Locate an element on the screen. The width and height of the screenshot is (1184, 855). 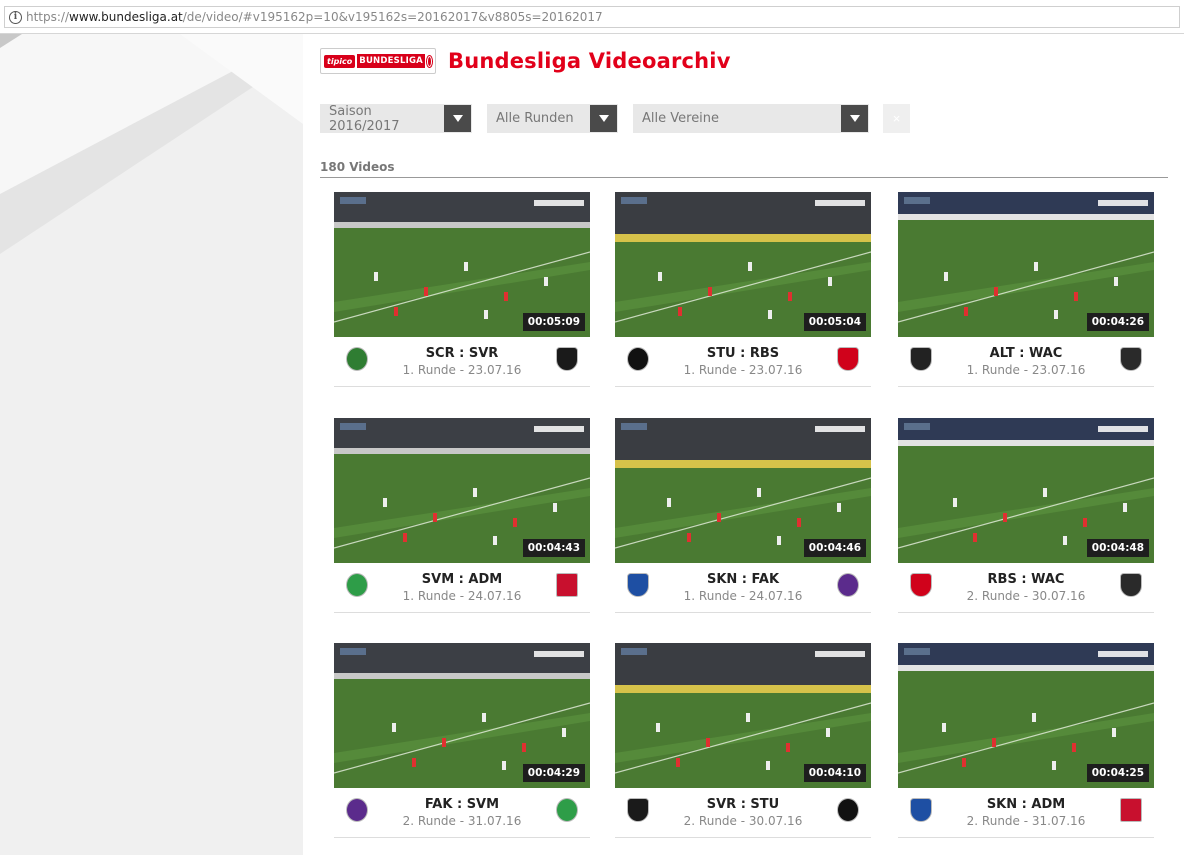
info-icon: i is located at coordinates (15, 17).